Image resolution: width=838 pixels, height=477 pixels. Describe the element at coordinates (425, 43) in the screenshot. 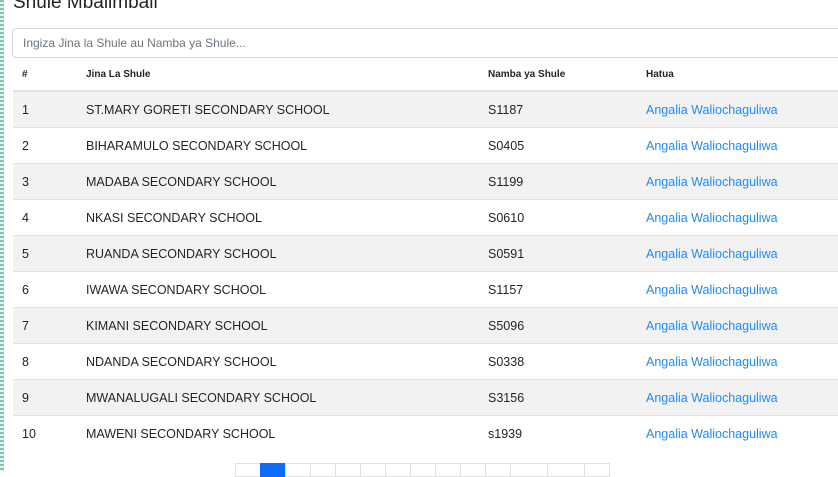

I see `search-input` at that location.